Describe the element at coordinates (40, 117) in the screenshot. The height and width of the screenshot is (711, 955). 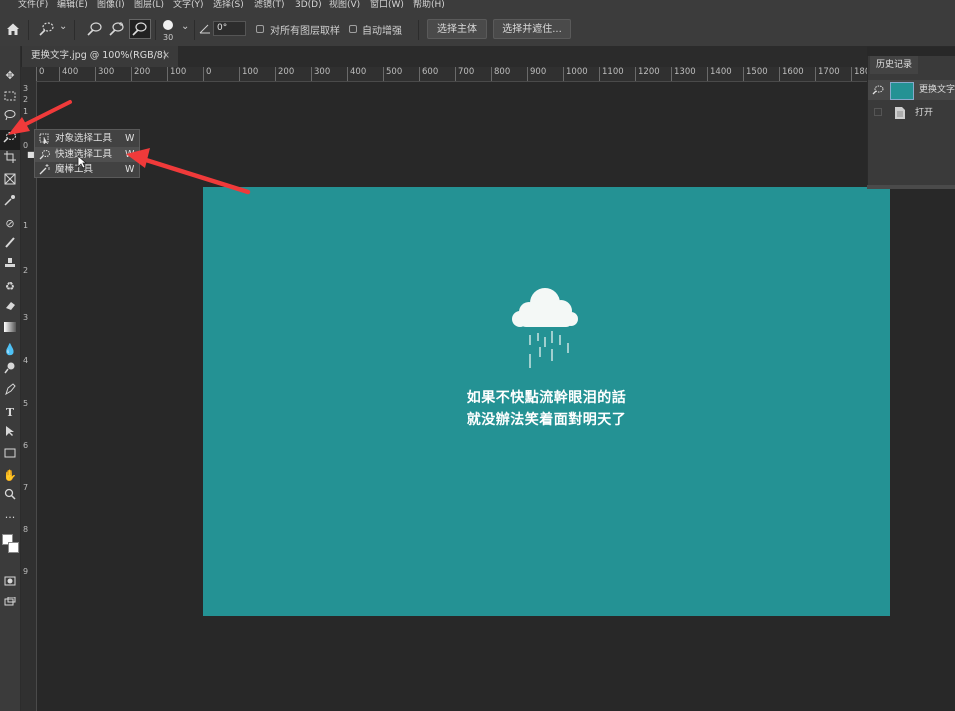
I see `annotation-arrow-toolbar` at that location.